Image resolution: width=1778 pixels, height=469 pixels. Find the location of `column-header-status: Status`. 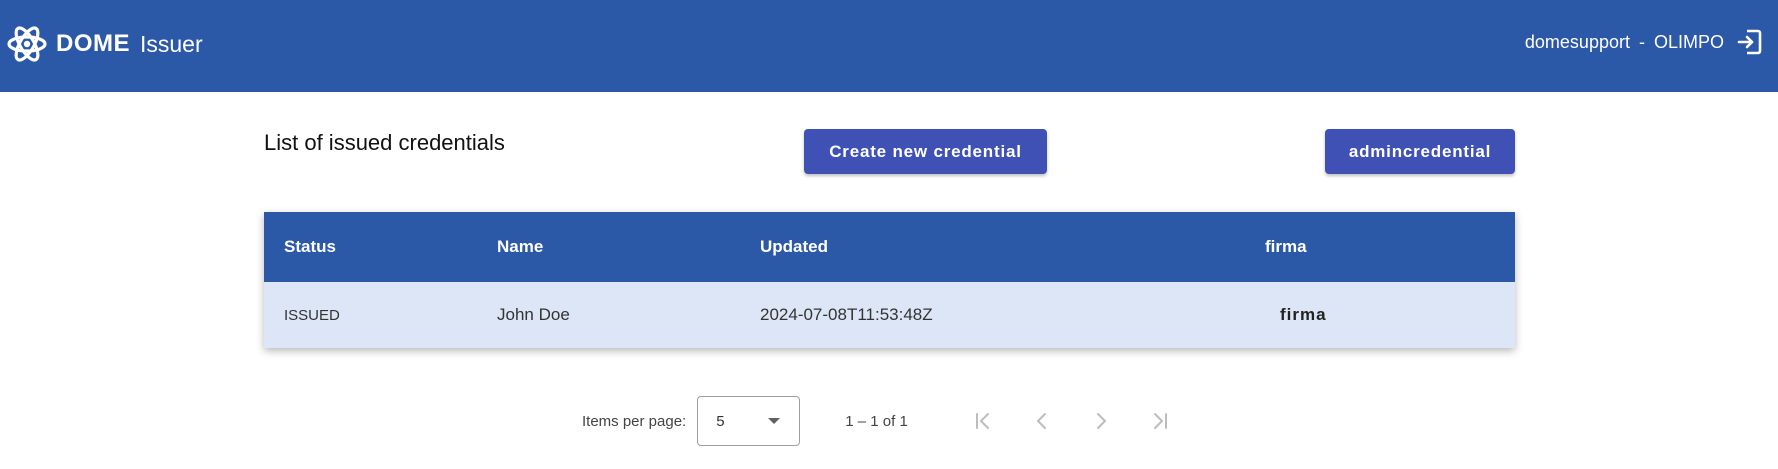

column-header-status: Status is located at coordinates (310, 246).